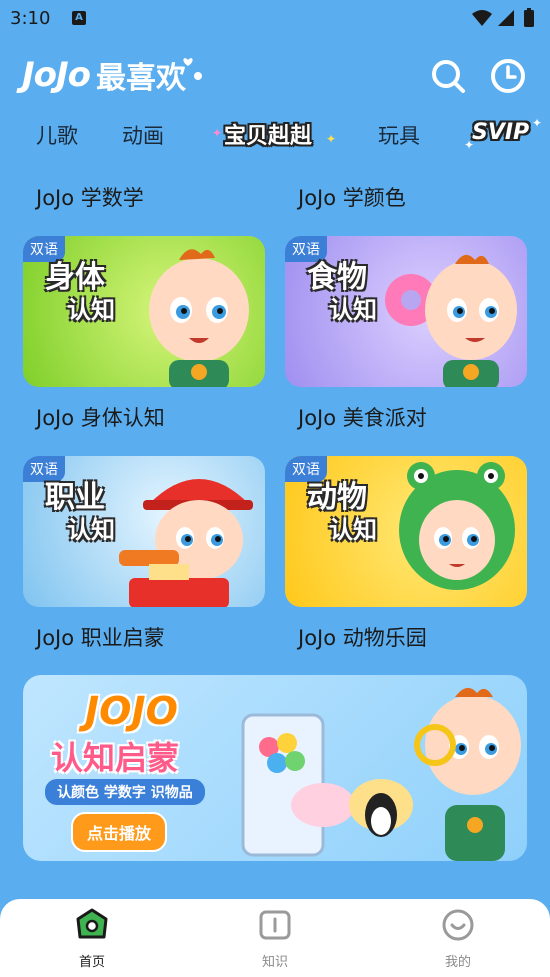  I want to click on card-title-top: 身体, so click(75, 277).